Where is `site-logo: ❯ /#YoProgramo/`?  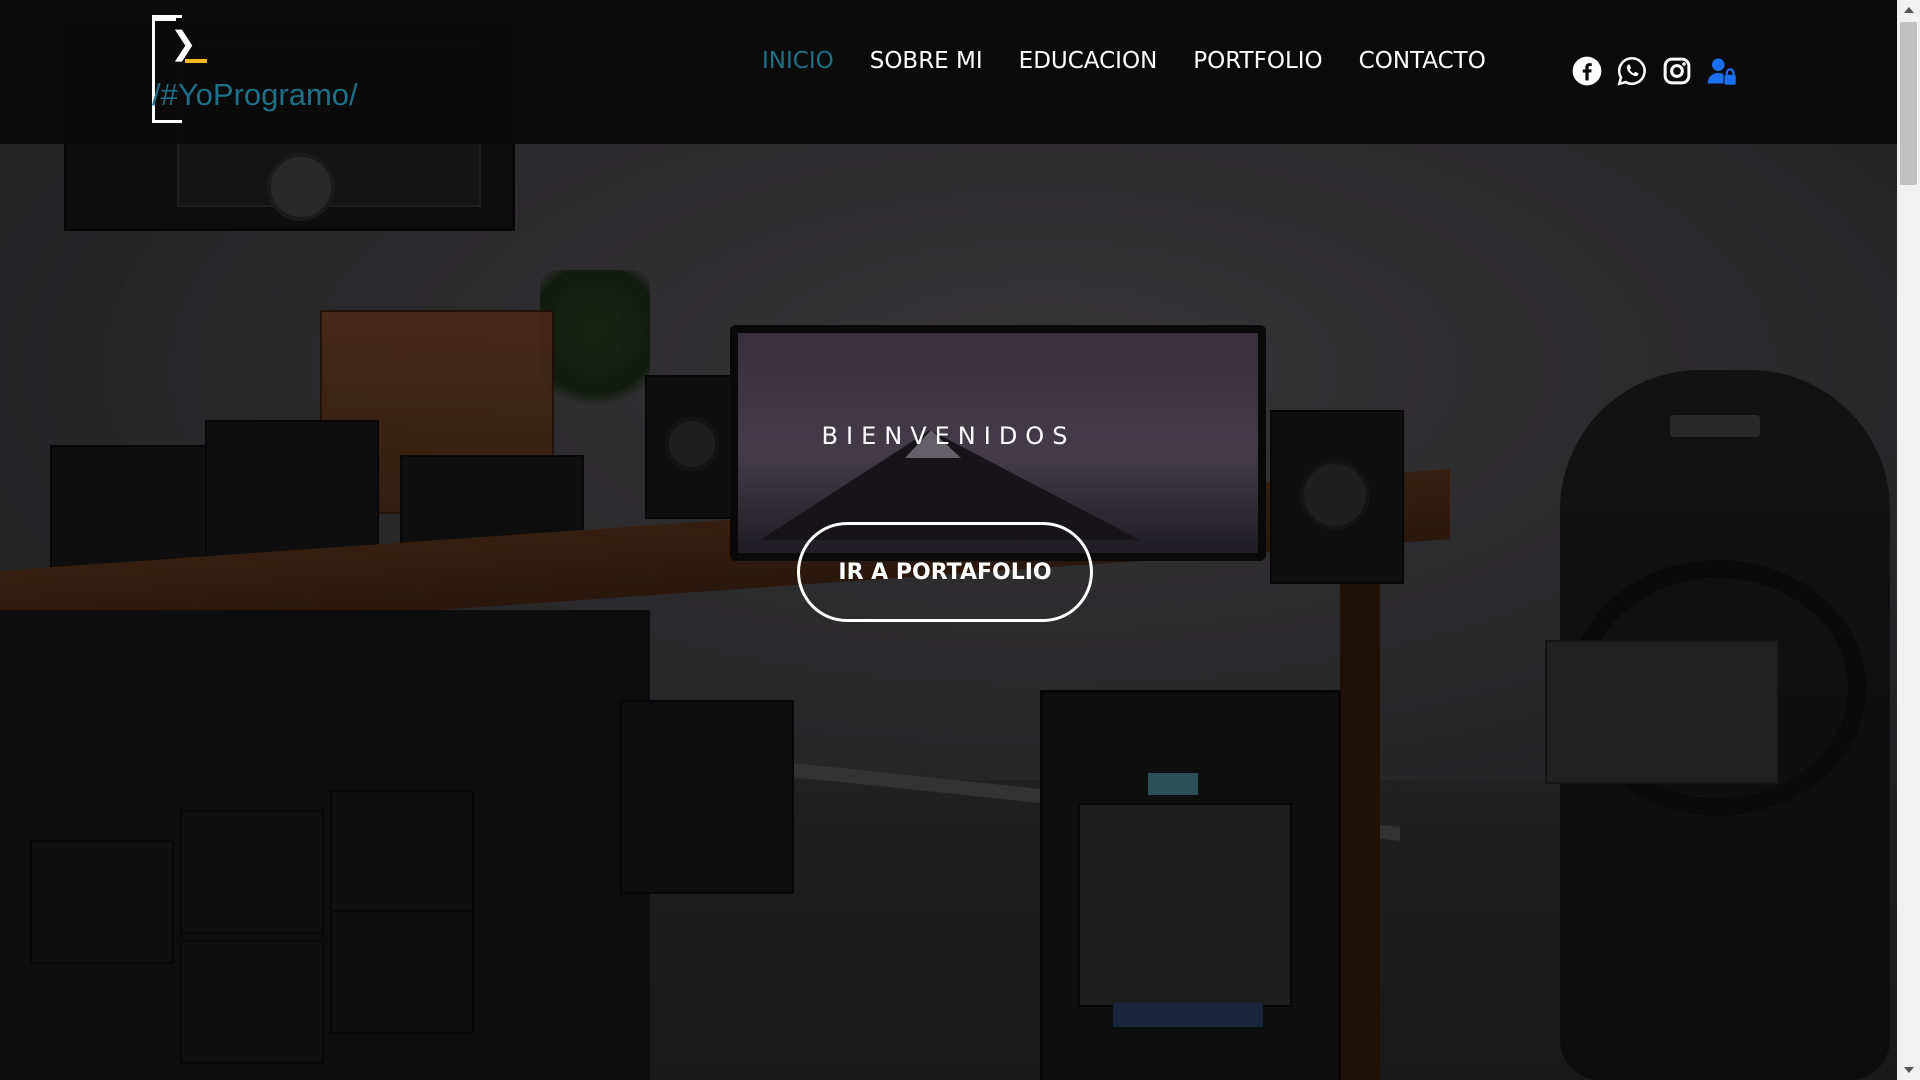 site-logo: ❯ /#YoProgramo/ is located at coordinates (302, 72).